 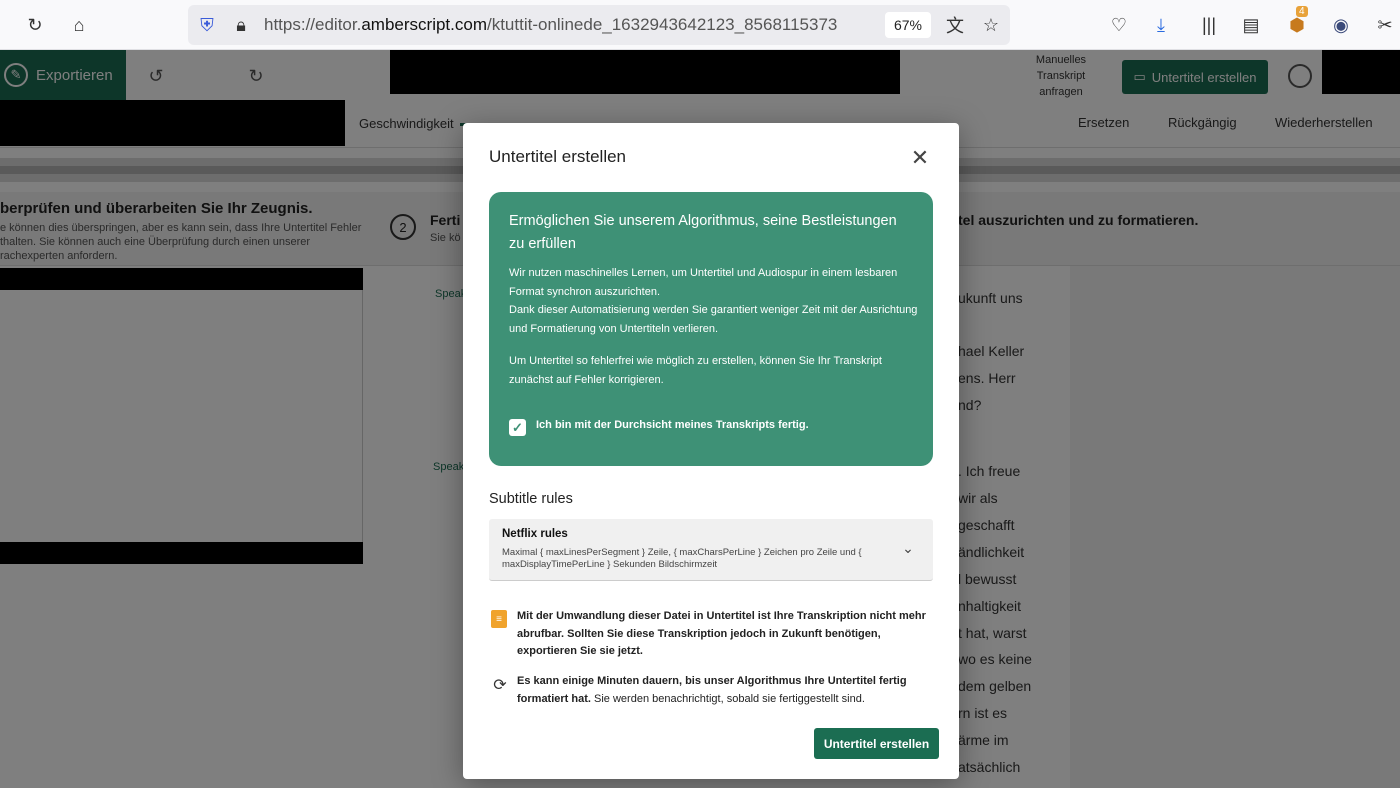 I want to click on chevron-down-icon: ⌄, so click(x=908, y=548).